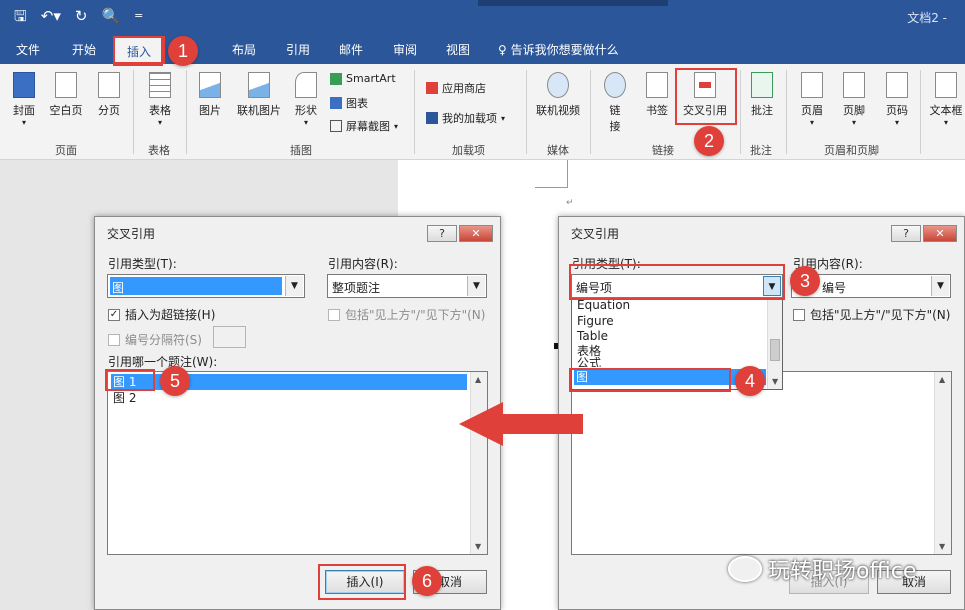  I want to click on blank-page-icon, so click(66, 85).